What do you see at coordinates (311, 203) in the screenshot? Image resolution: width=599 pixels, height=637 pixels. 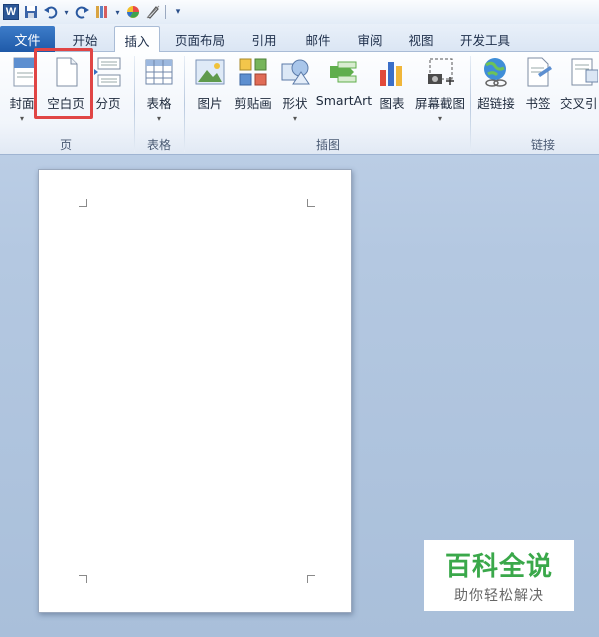 I see `margin-corner-top-right` at bounding box center [311, 203].